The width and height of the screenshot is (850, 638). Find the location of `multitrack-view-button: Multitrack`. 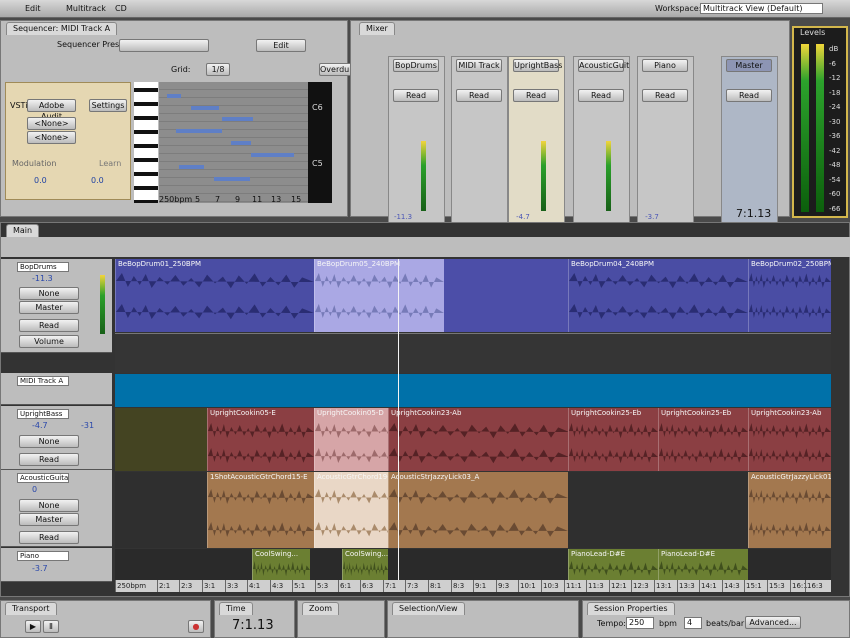

multitrack-view-button: Multitrack is located at coordinates (86, 8).